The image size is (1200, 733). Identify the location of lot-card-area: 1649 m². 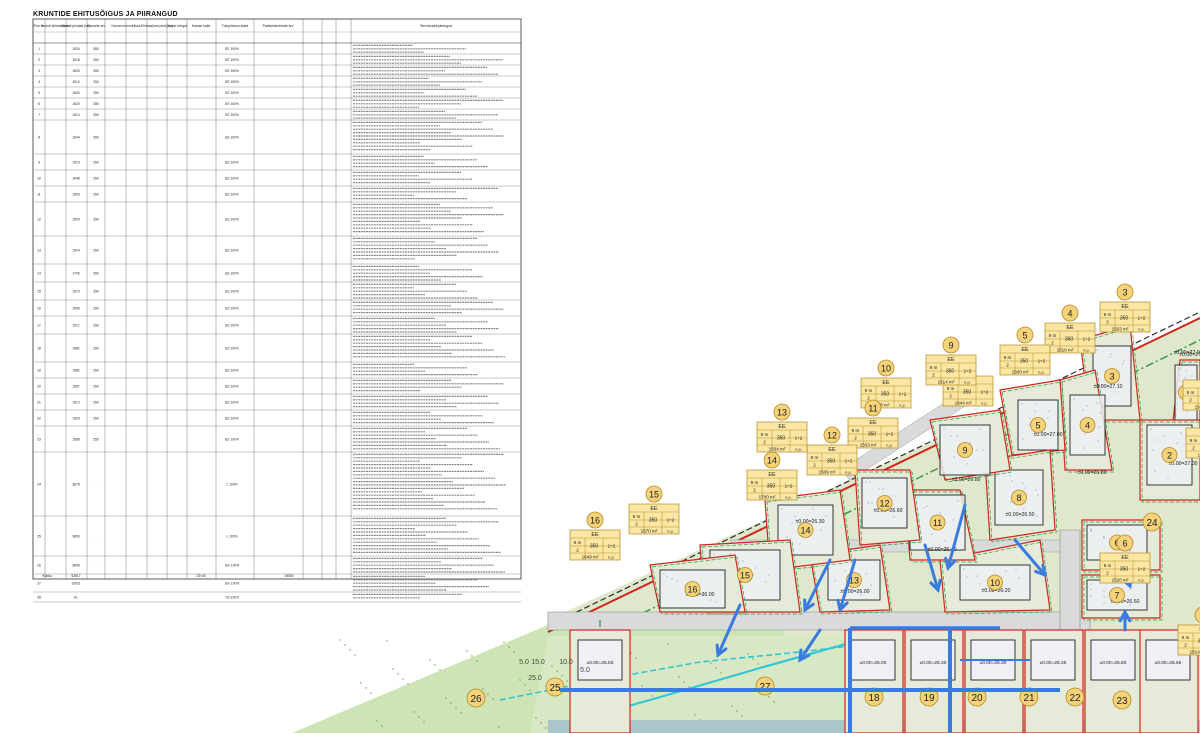
(590, 557).